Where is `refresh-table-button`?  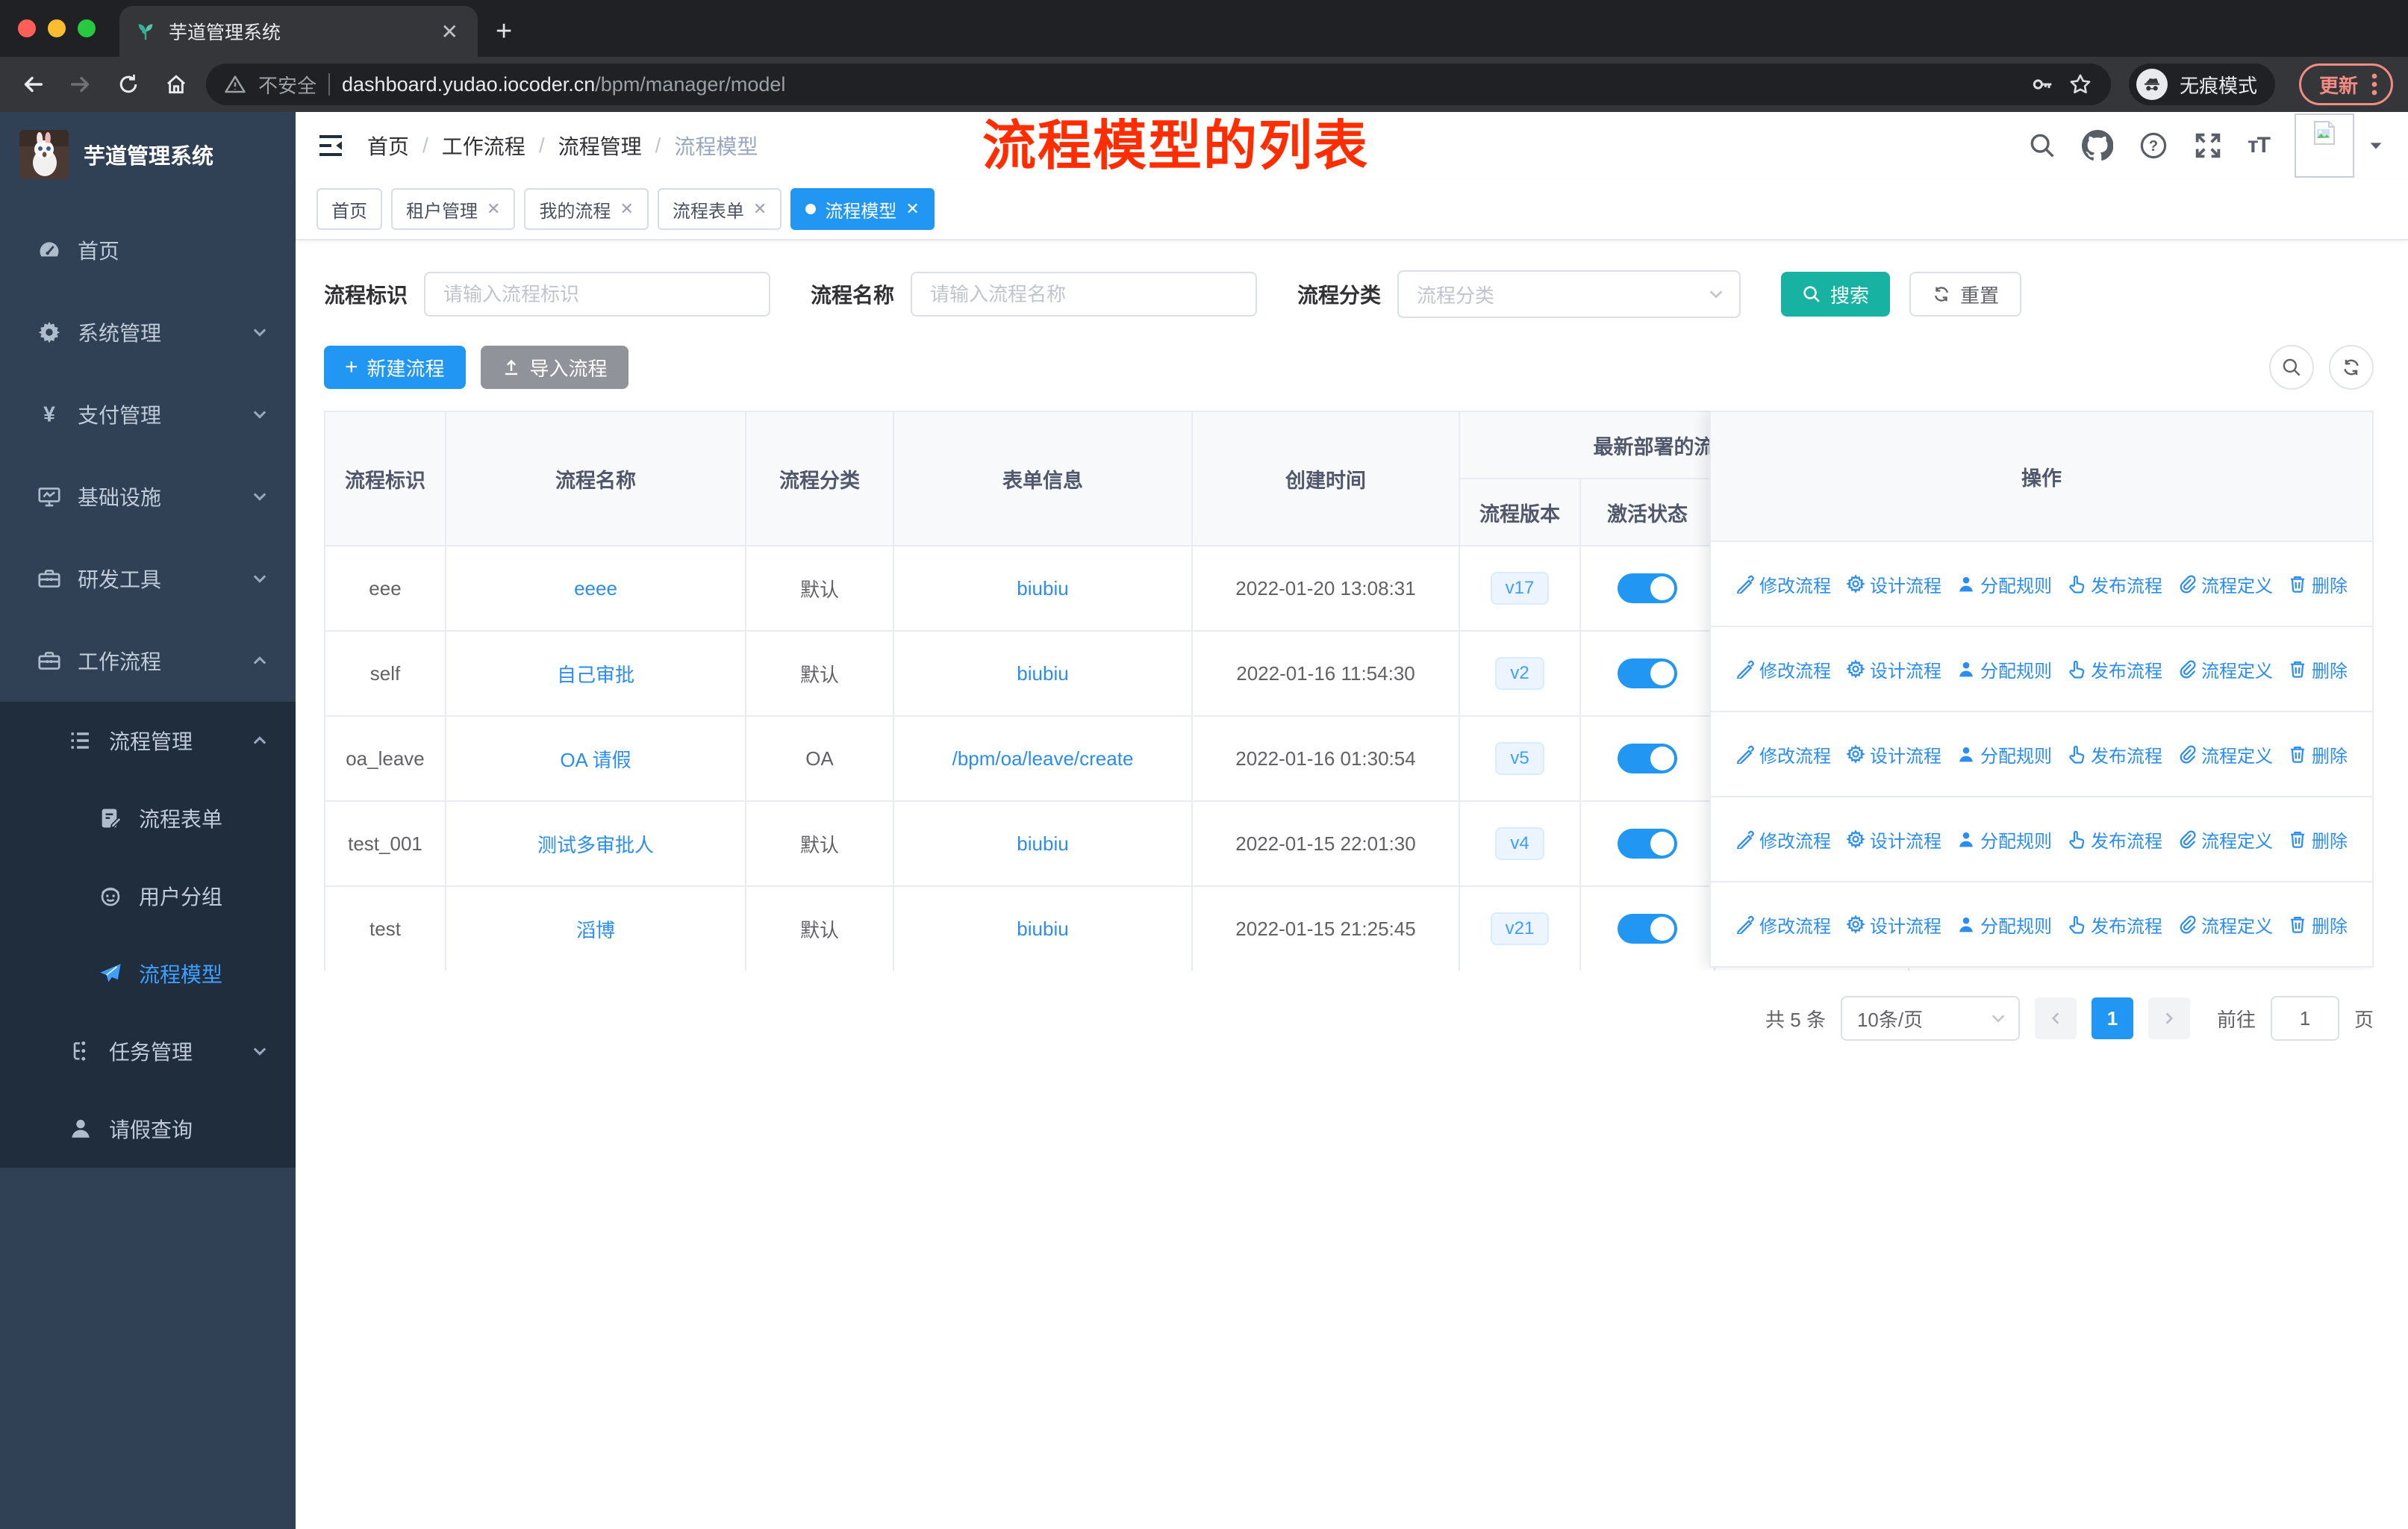
refresh-table-button is located at coordinates (2351, 367).